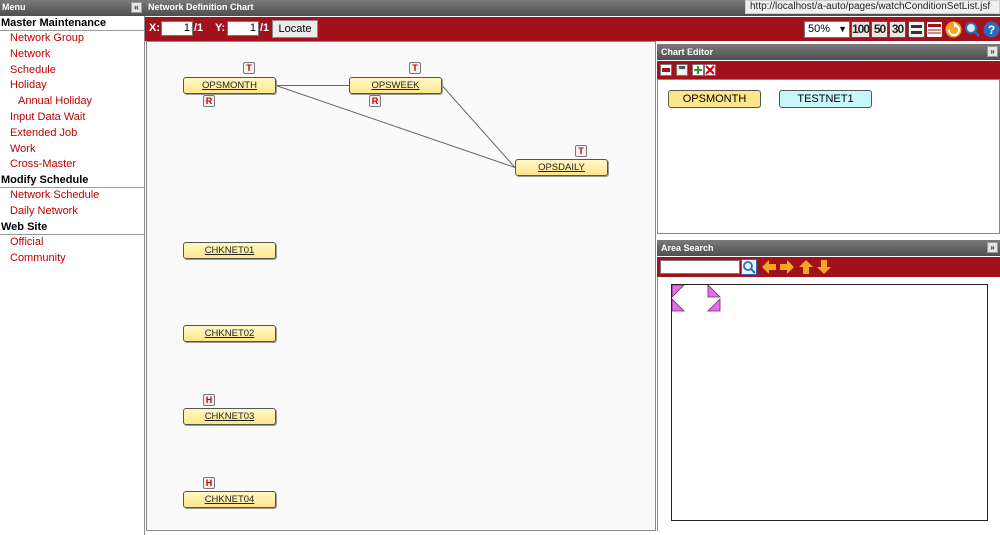 The height and width of the screenshot is (535, 1000). What do you see at coordinates (72, 243) in the screenshot?
I see `sidebar-item-official: Official` at bounding box center [72, 243].